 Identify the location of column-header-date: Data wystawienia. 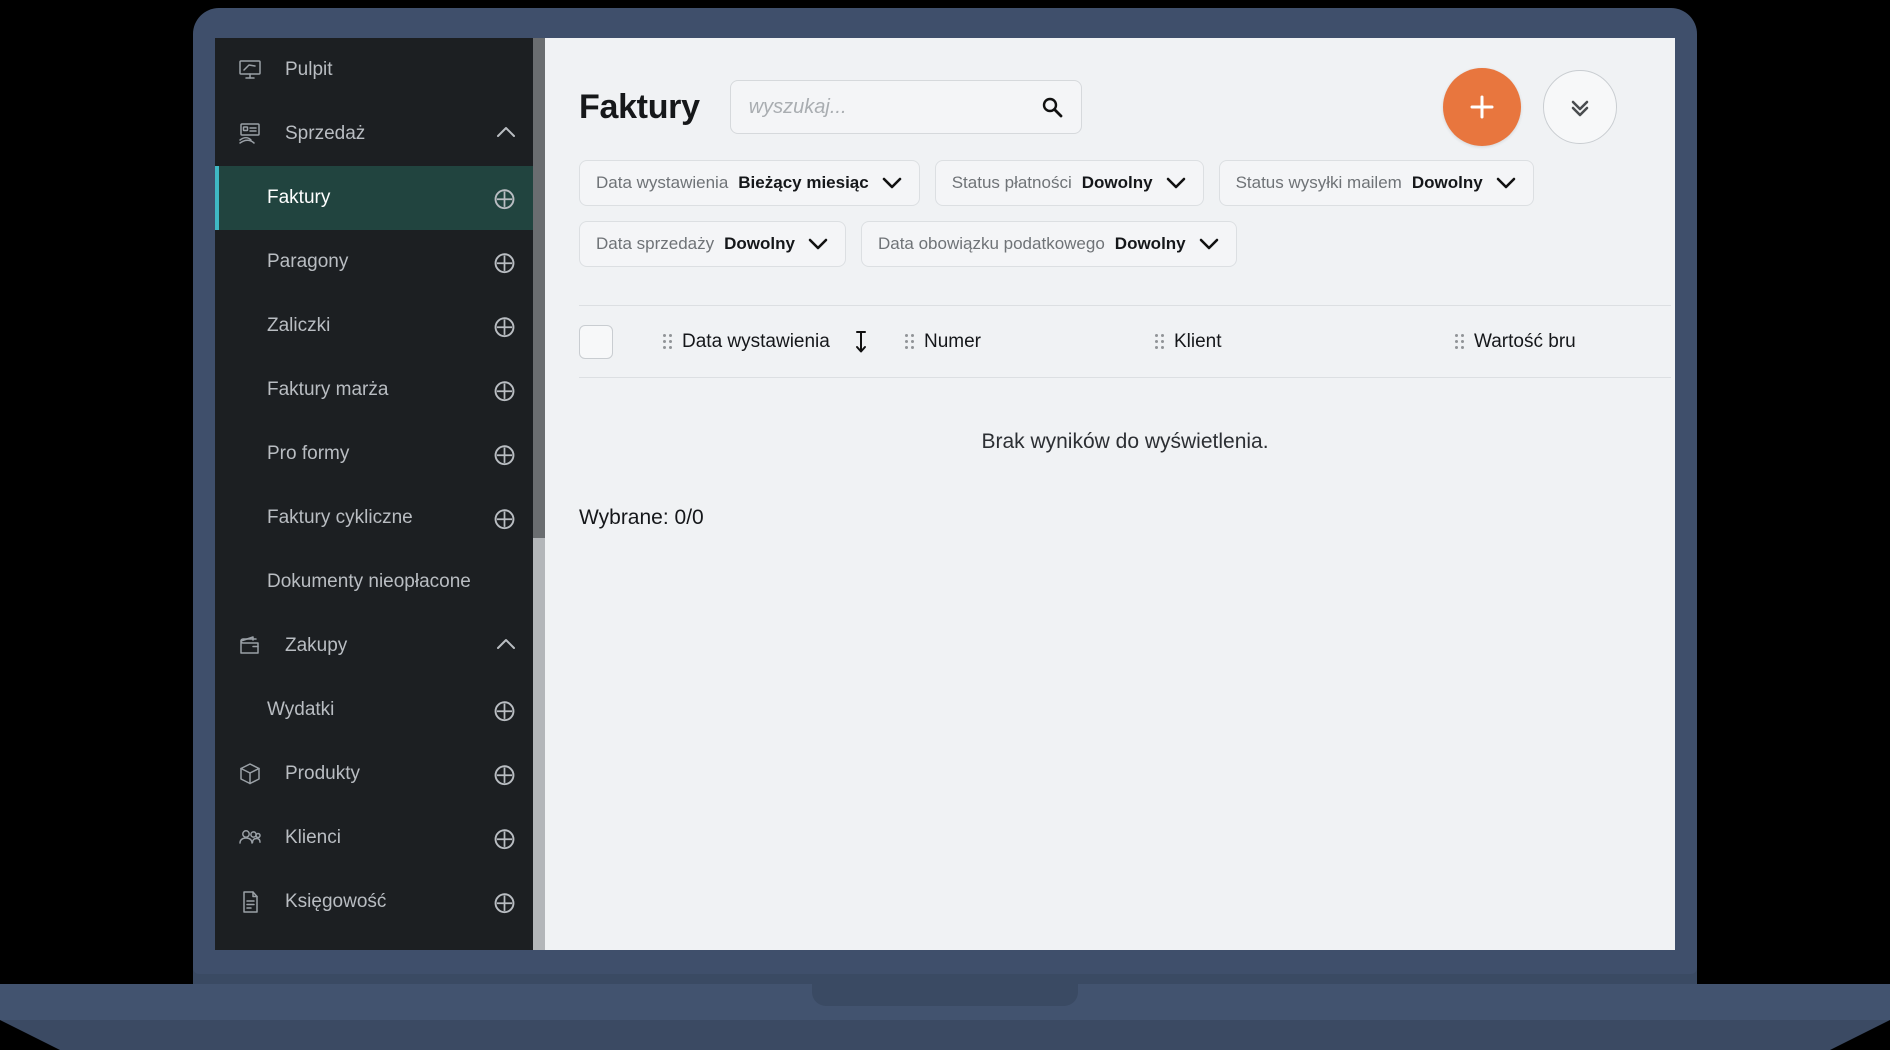
(753, 341).